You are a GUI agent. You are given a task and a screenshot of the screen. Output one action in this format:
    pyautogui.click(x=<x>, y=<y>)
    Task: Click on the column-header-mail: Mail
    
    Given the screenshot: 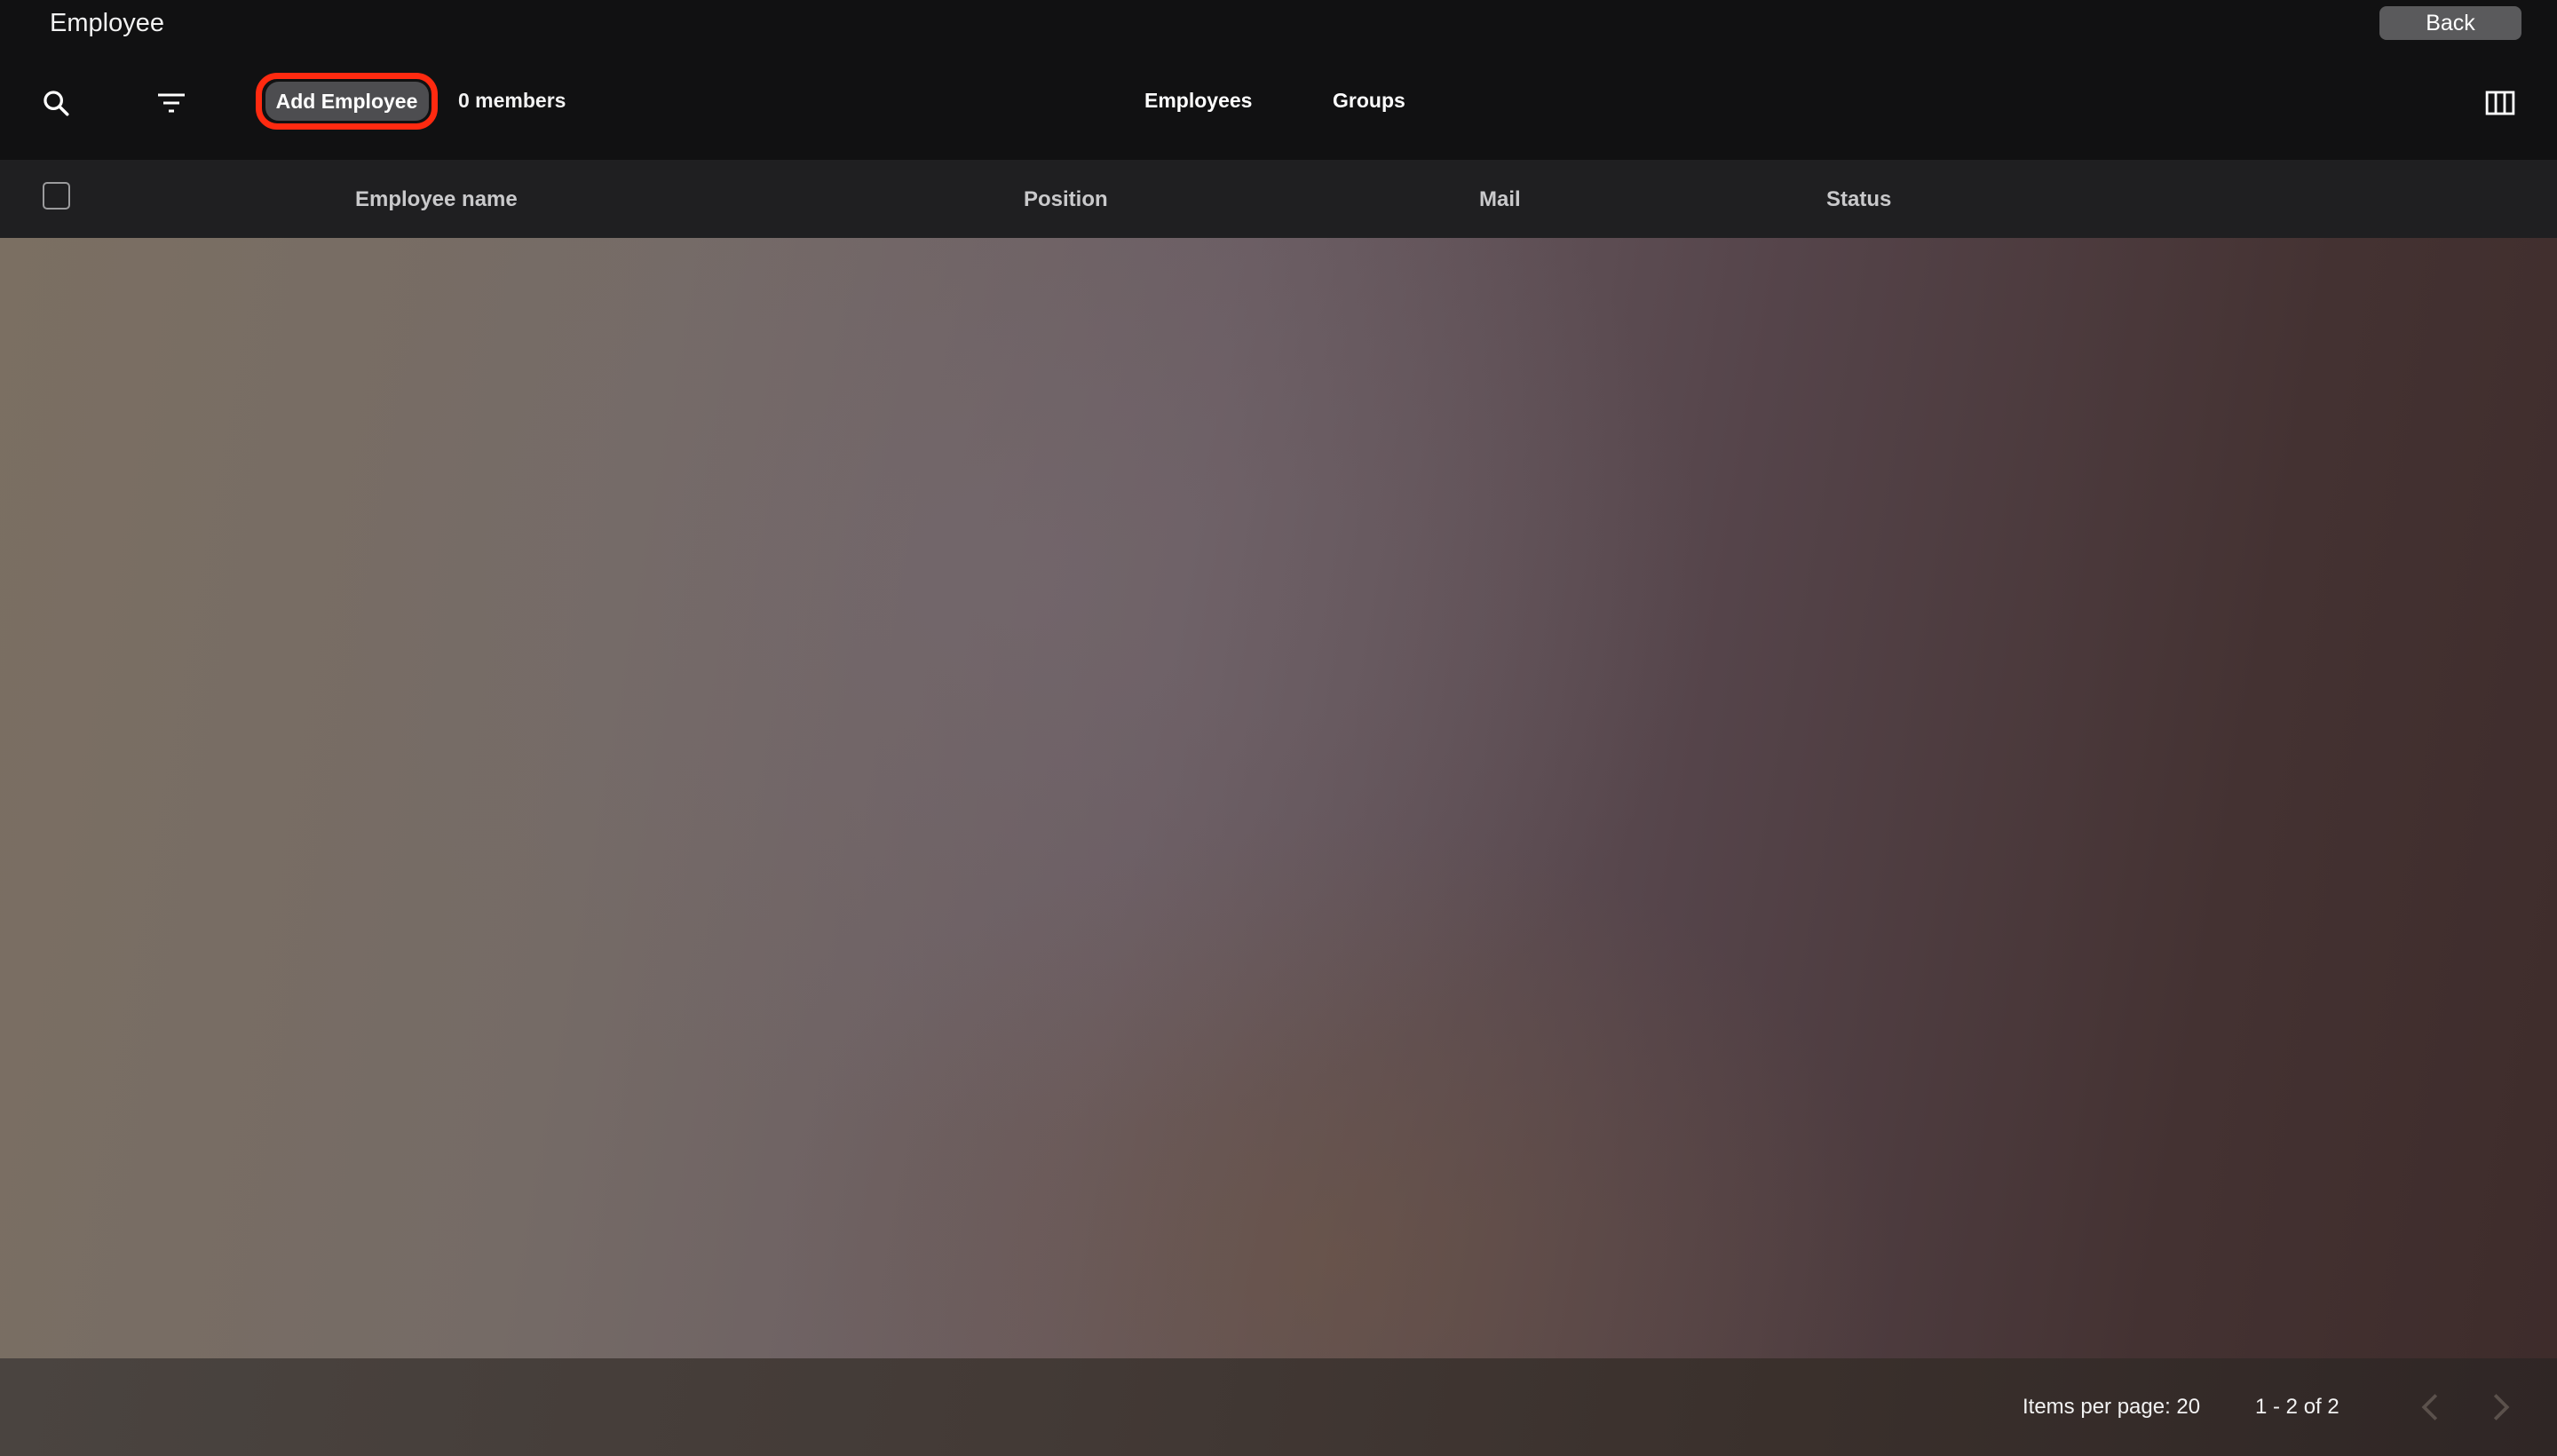 What is the action you would take?
    pyautogui.click(x=1500, y=199)
    